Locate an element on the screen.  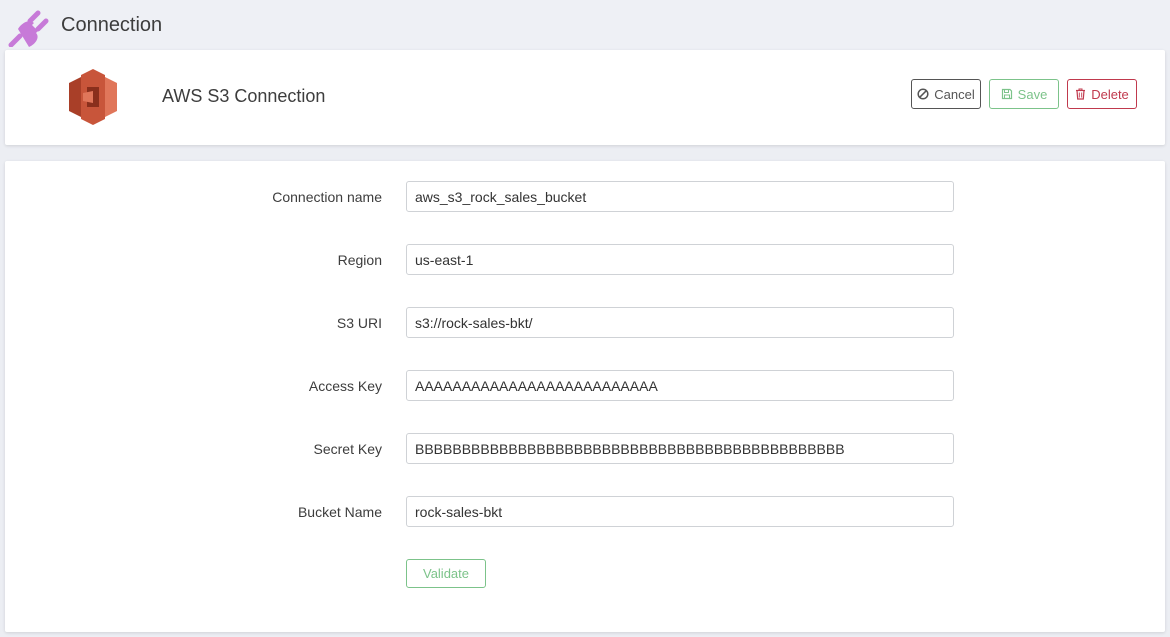
form-row-secret-key: Secret Key is located at coordinates (585, 449).